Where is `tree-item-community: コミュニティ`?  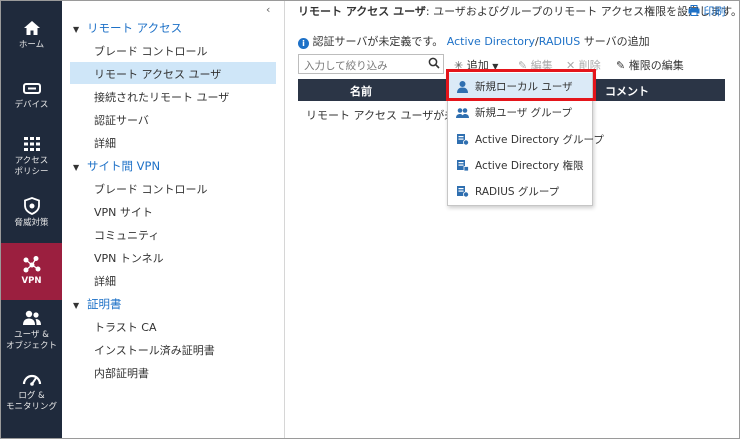 tree-item-community: コミュニティ is located at coordinates (126, 235).